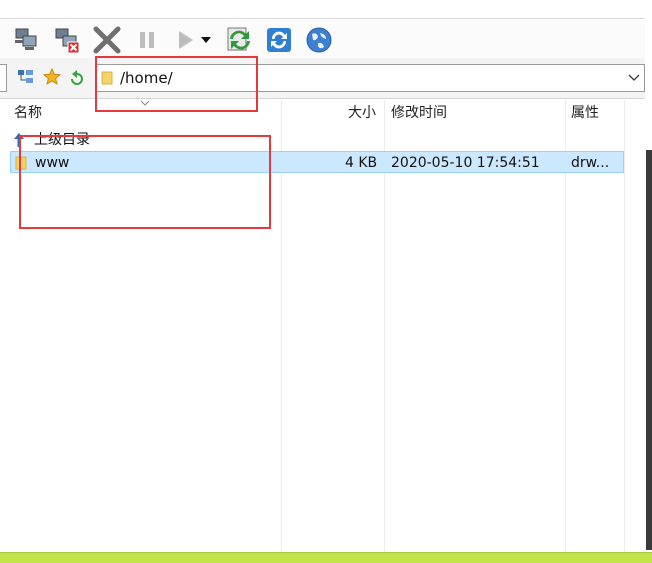  I want to click on toolbar, so click(323, 38).